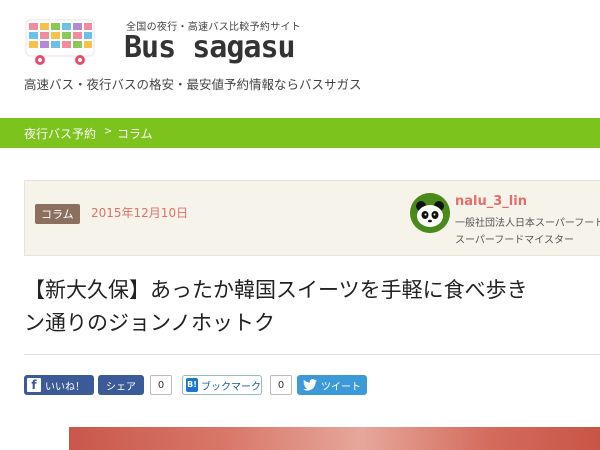 The image size is (600, 450). What do you see at coordinates (135, 133) in the screenshot?
I see `breadcrumb-item-column: コラム` at bounding box center [135, 133].